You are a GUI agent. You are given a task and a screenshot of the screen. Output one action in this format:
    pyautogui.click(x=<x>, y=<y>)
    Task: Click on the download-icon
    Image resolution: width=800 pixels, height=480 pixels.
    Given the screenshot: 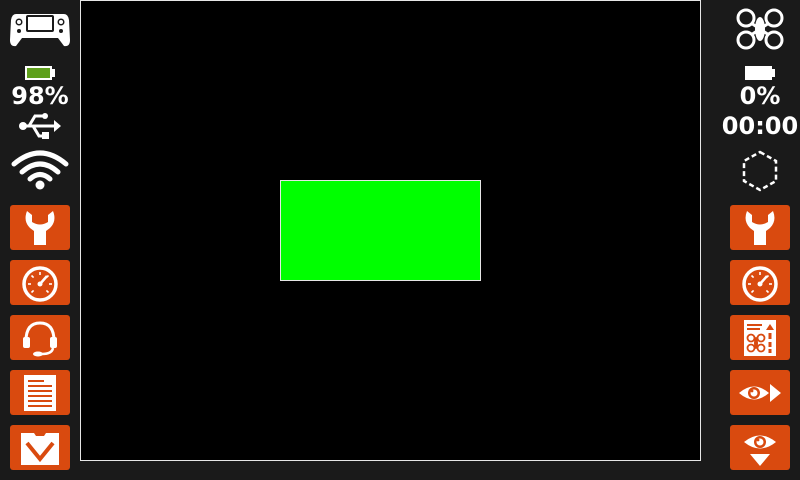 What is the action you would take?
    pyautogui.click(x=40, y=448)
    